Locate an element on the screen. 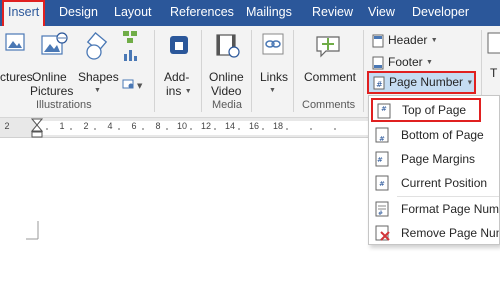 This screenshot has width=500, height=300. addins-dropdown-icon: ▼ is located at coordinates (188, 91).